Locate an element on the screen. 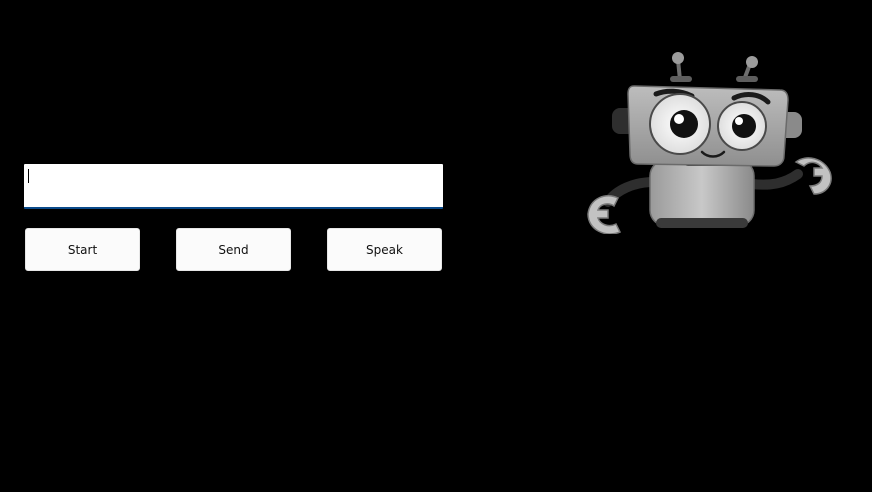 Image resolution: width=872 pixels, height=492 pixels. start-button: Start is located at coordinates (82, 249).